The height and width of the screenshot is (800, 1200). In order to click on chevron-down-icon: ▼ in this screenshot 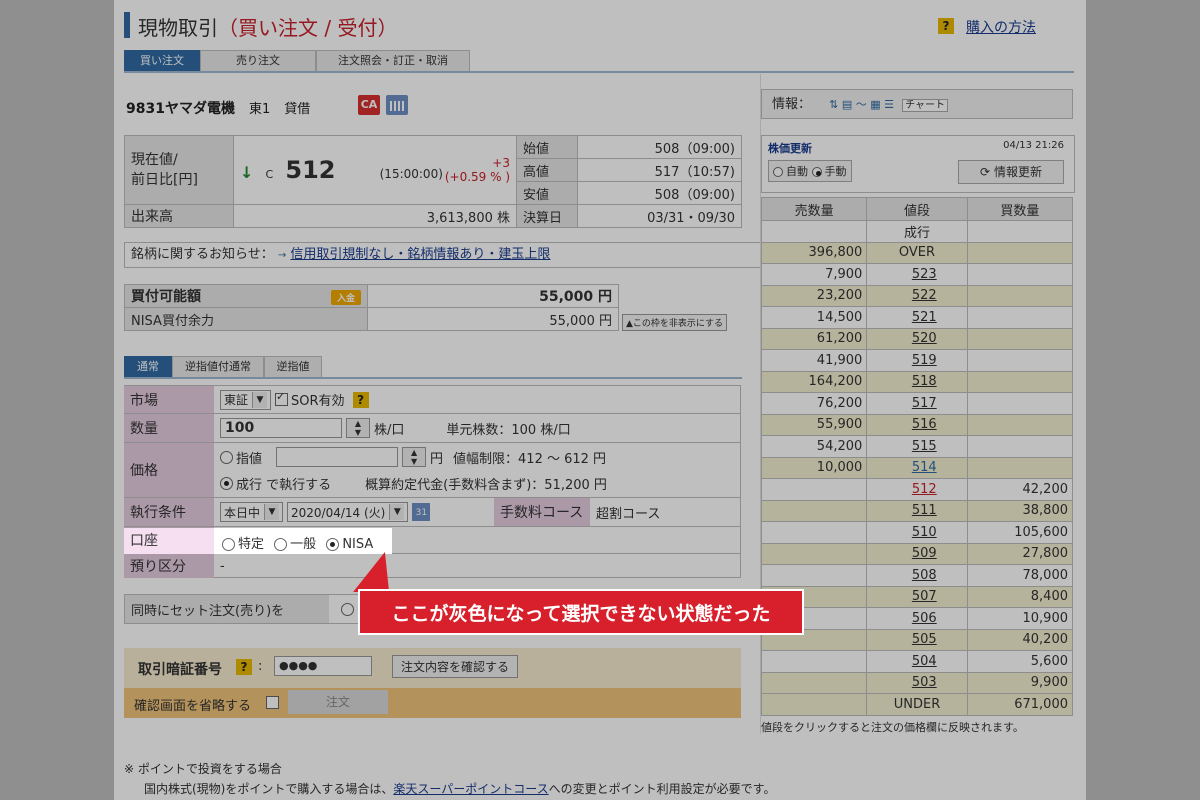, I will do `click(260, 399)`.